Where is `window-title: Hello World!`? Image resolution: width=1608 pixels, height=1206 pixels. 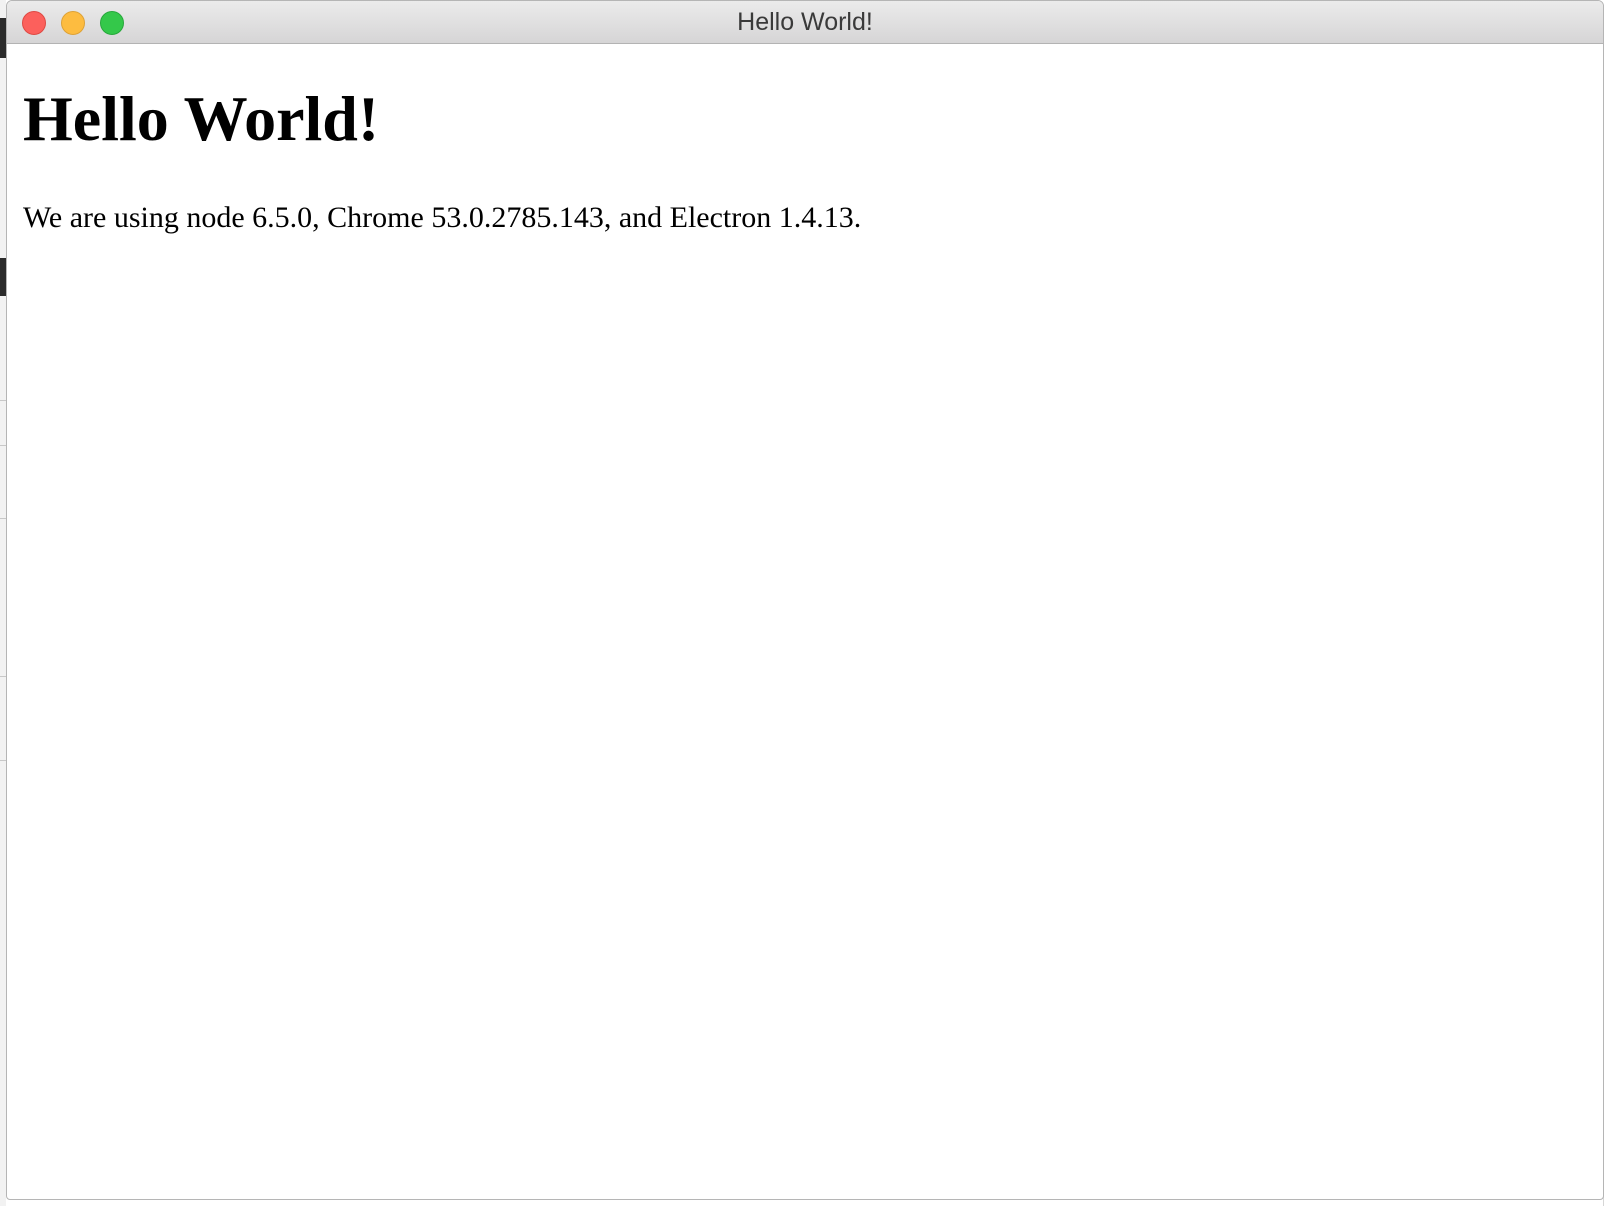
window-title: Hello World! is located at coordinates (805, 22).